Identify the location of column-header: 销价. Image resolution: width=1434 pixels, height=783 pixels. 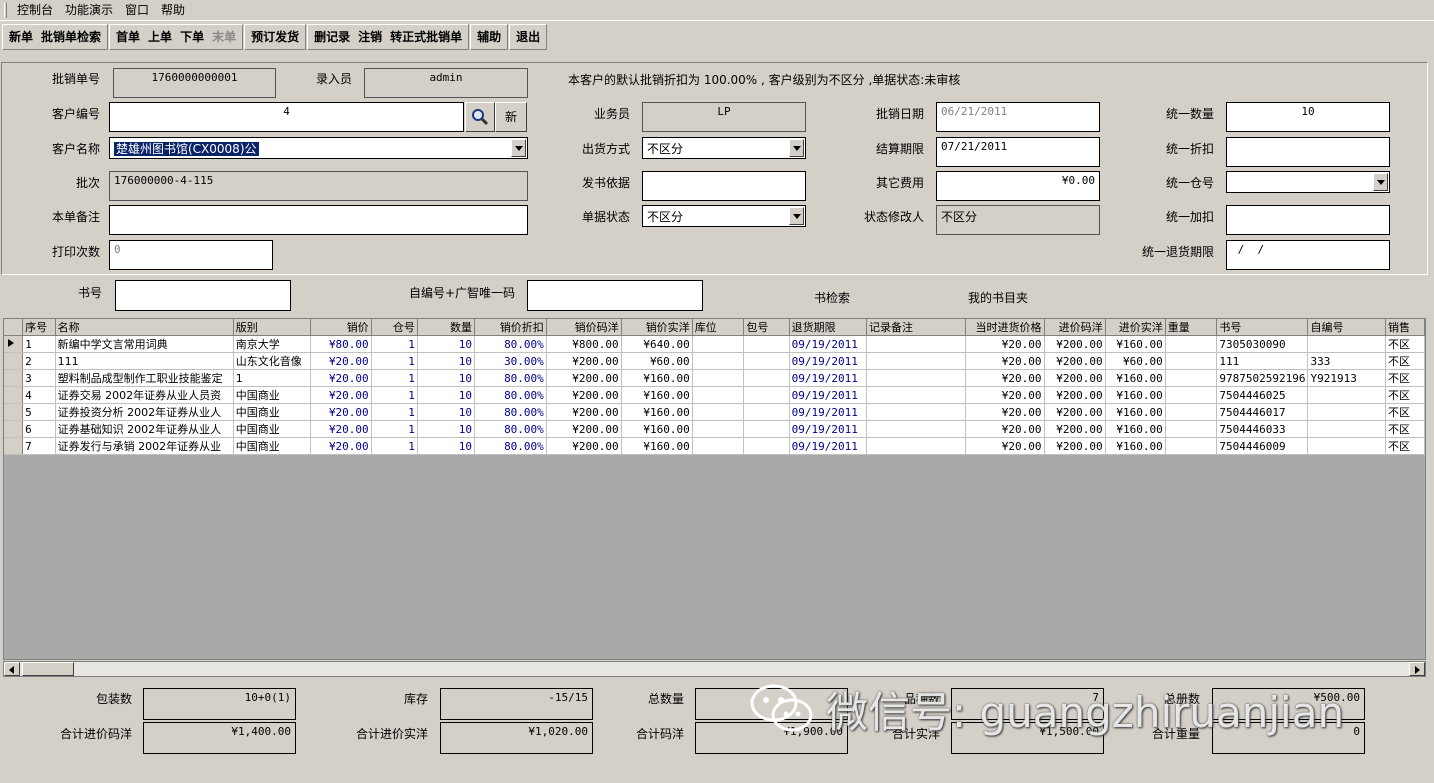
(341, 327).